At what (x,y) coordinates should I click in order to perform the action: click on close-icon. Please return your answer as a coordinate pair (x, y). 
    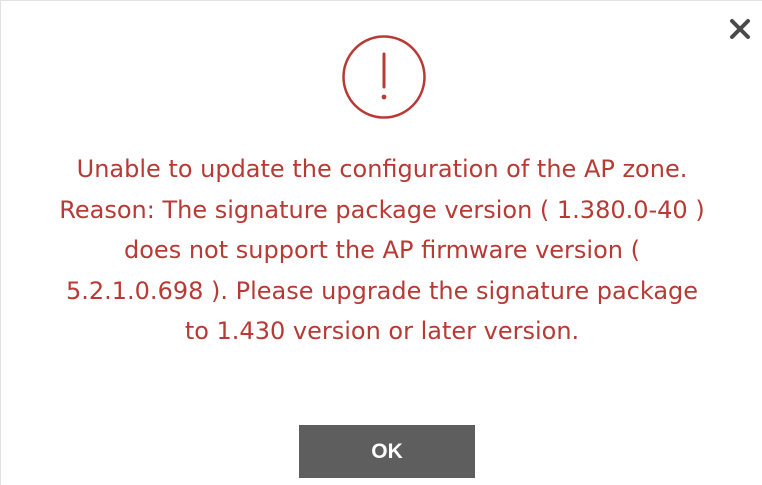
    Looking at the image, I should click on (740, 29).